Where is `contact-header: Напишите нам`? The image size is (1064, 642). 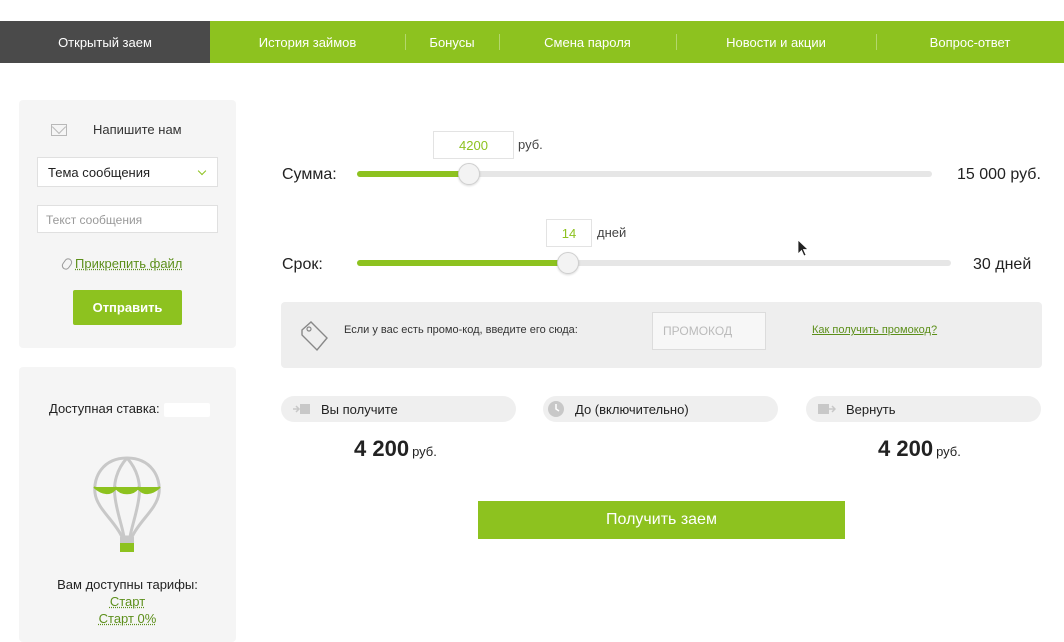 contact-header: Напишите нам is located at coordinates (116, 129).